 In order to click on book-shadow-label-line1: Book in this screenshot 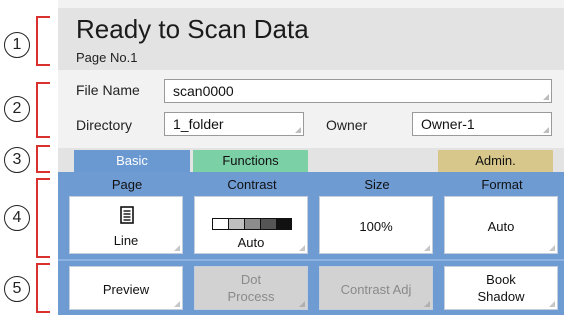, I will do `click(501, 279)`.